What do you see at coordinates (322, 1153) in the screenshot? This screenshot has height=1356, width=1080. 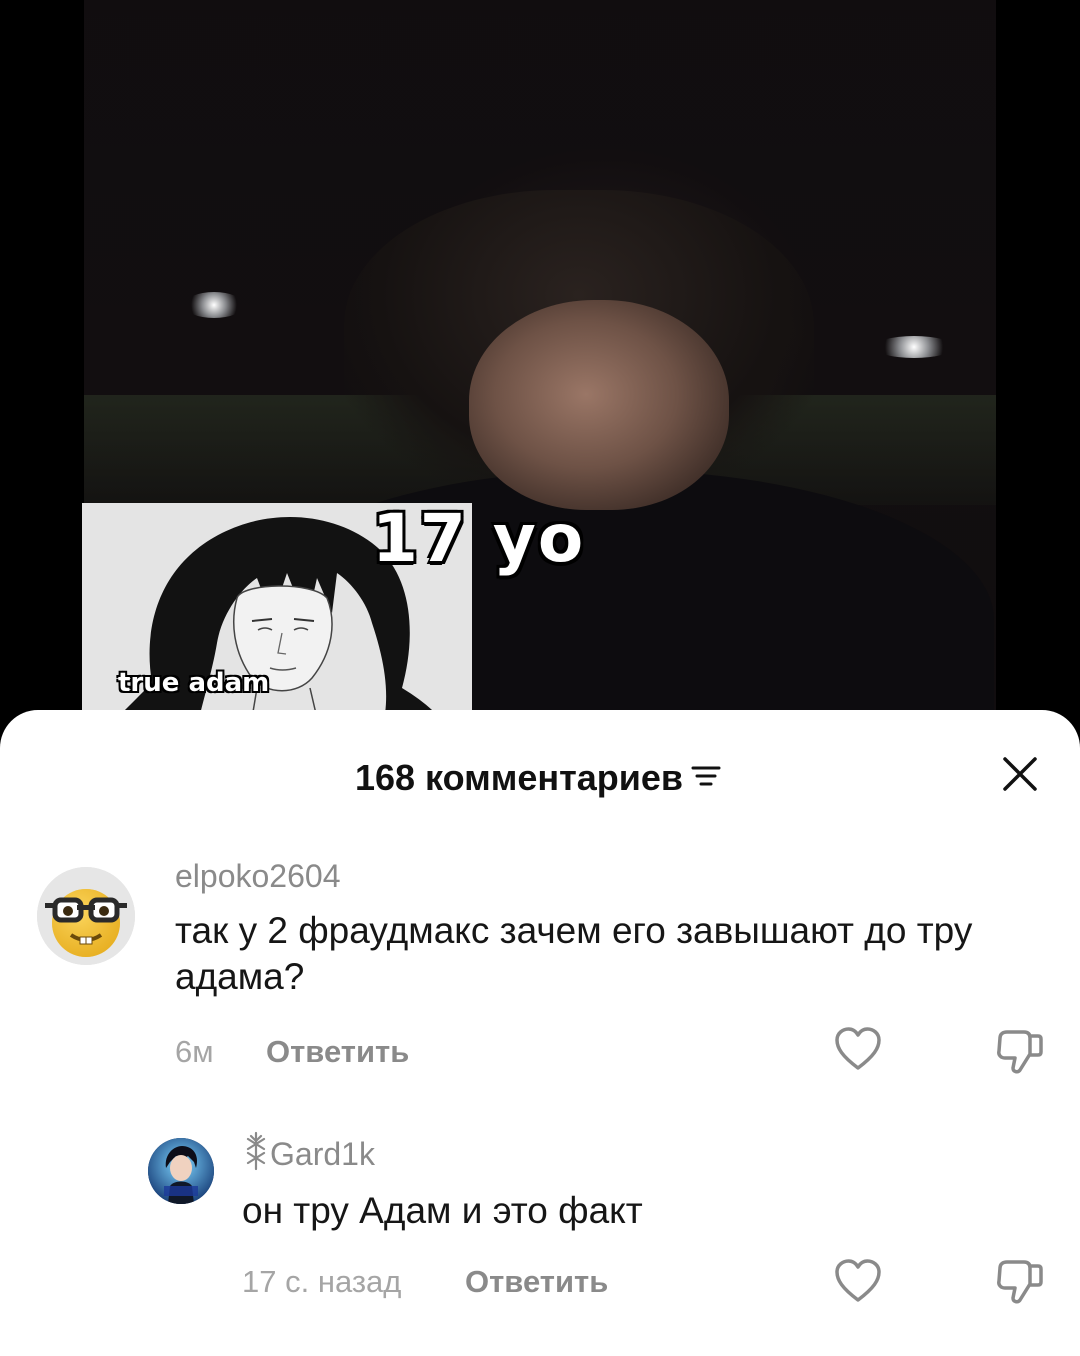 I see `comment-username: Gard1k` at bounding box center [322, 1153].